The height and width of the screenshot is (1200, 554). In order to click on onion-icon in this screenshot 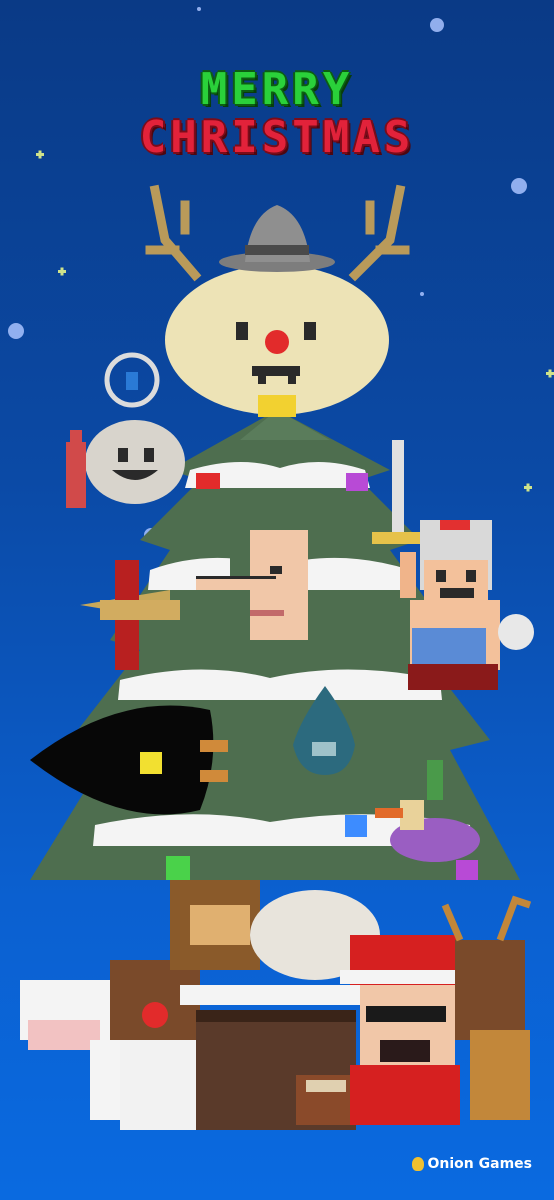, I will do `click(417, 1164)`.